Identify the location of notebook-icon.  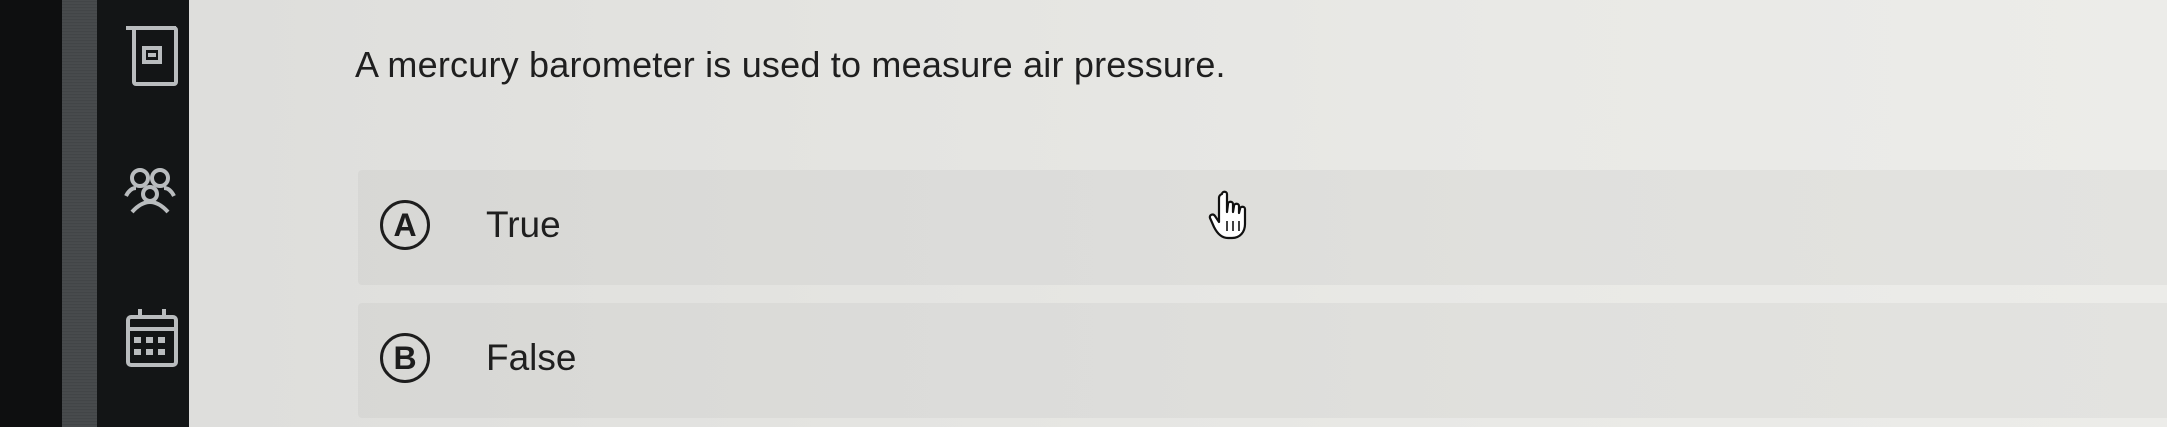
(151, 55).